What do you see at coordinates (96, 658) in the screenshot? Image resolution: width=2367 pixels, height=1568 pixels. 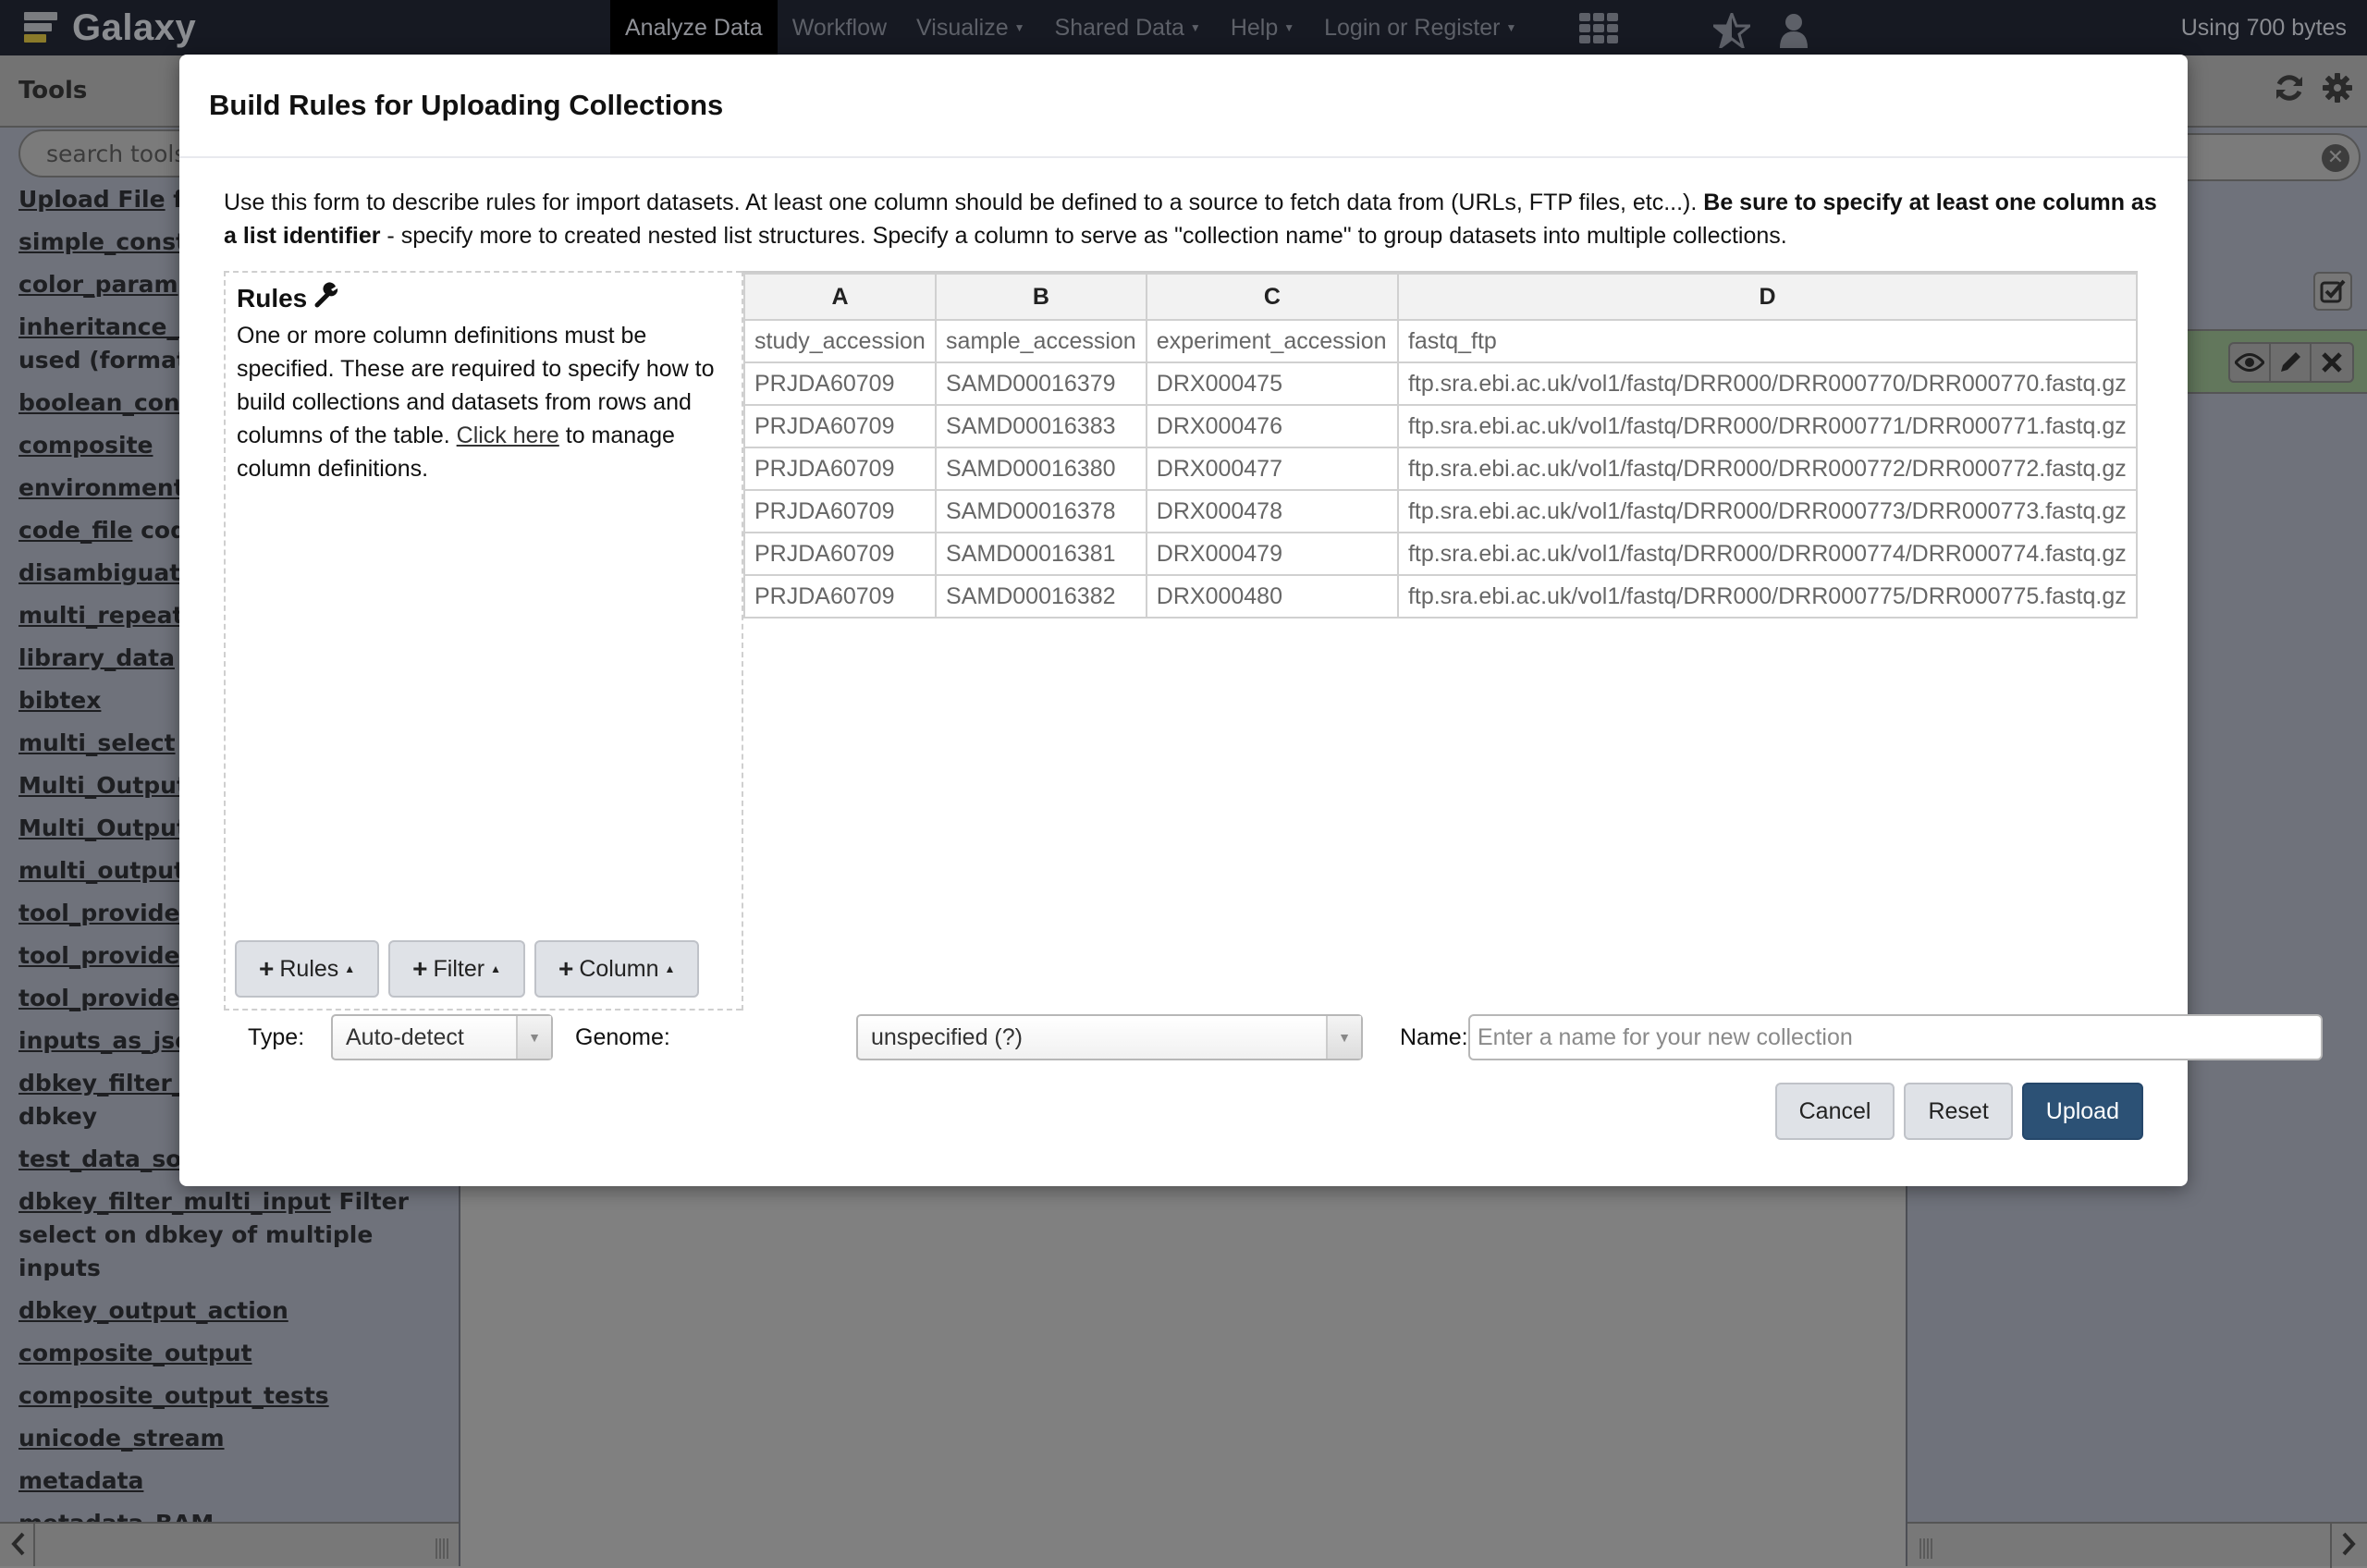 I see `tool-link: library_data` at bounding box center [96, 658].